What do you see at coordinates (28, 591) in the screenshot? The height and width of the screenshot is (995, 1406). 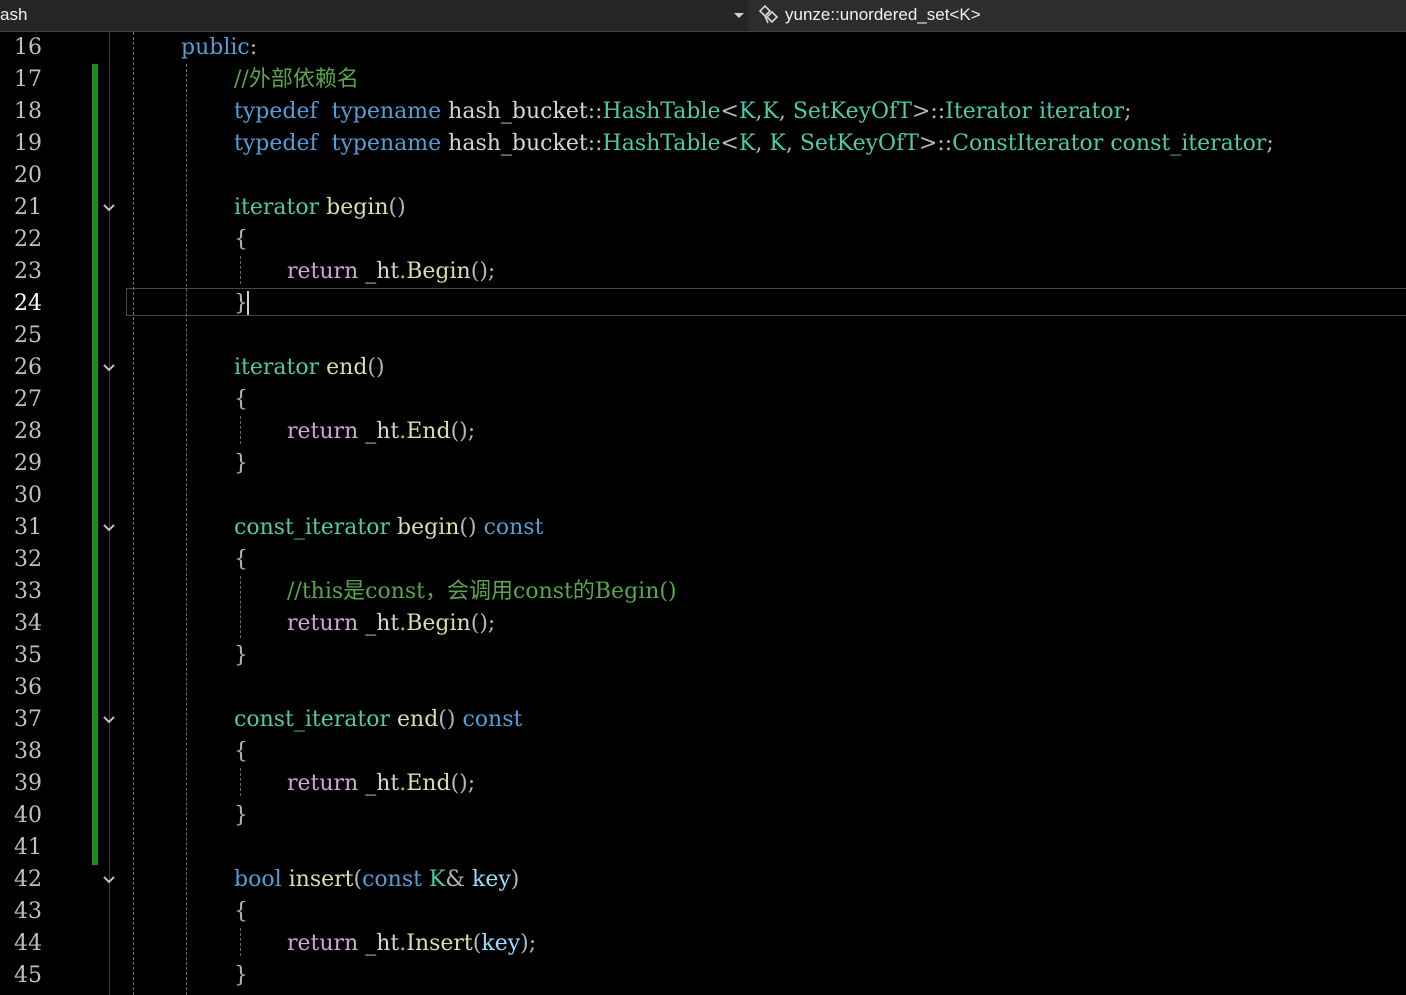 I see `line-number: 33` at bounding box center [28, 591].